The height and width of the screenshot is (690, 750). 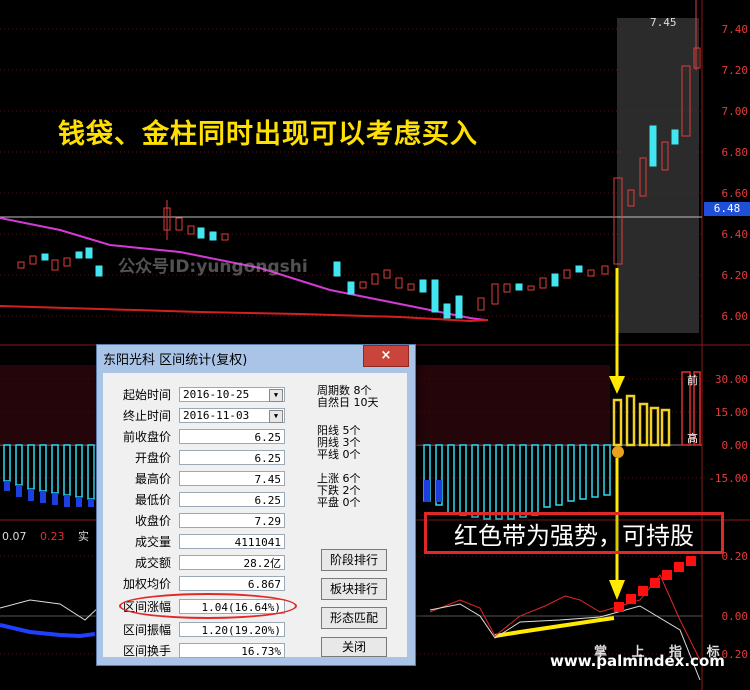 I want to click on field-value: 2016-11-03, so click(x=216, y=415).